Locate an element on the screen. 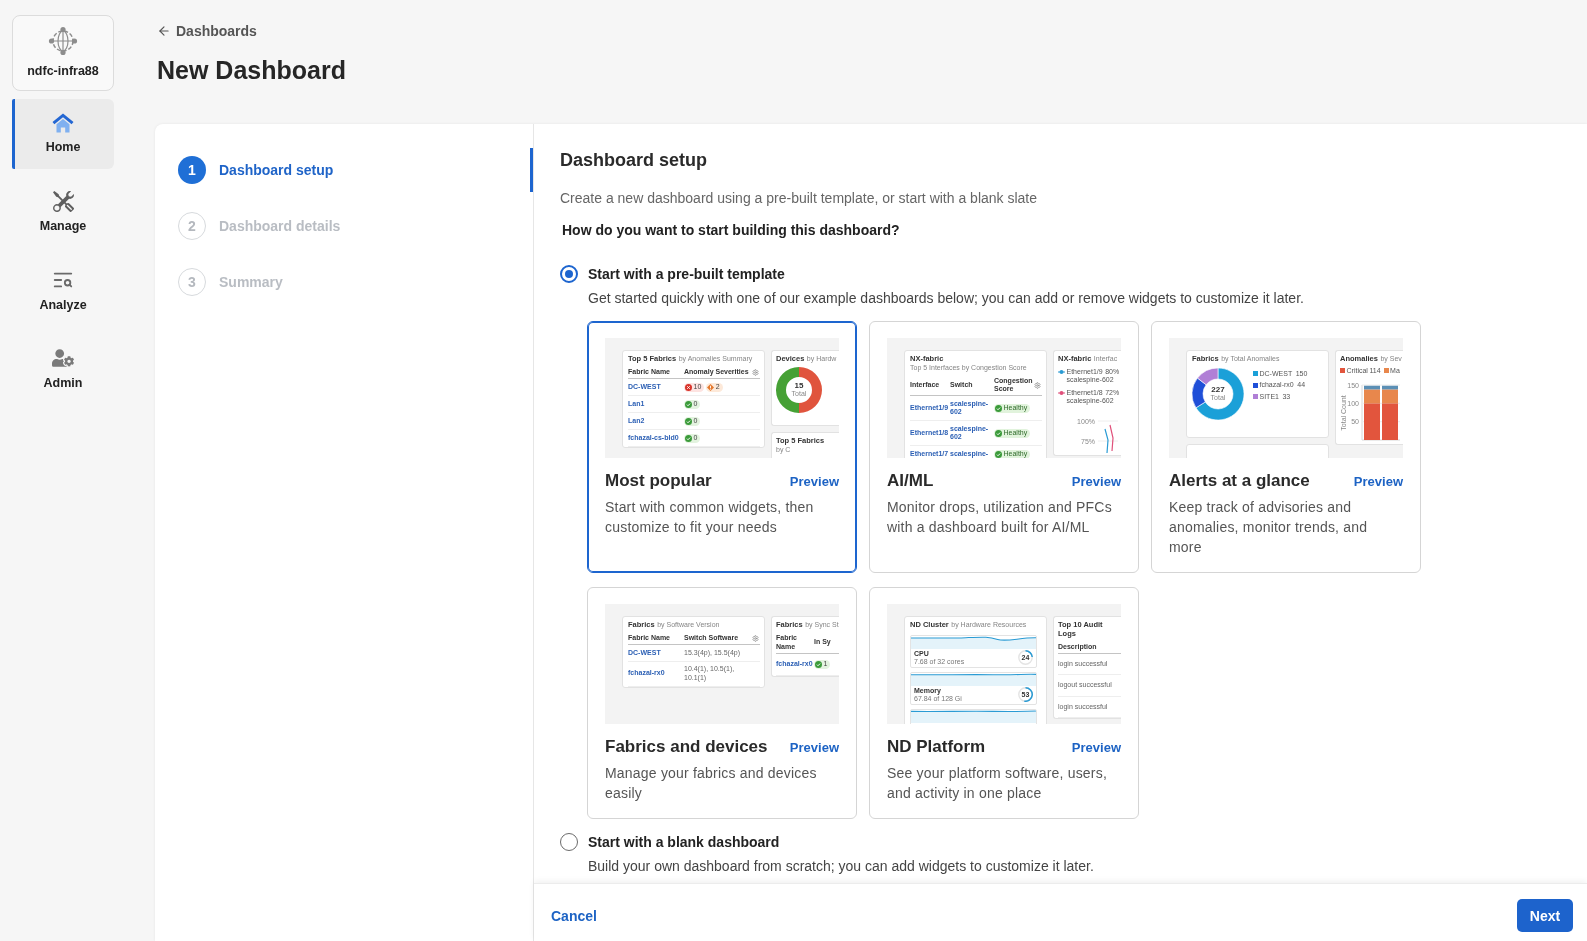 Image resolution: width=1587 pixels, height=941 pixels. site-switcher: ndfc-infra88 is located at coordinates (63, 53).